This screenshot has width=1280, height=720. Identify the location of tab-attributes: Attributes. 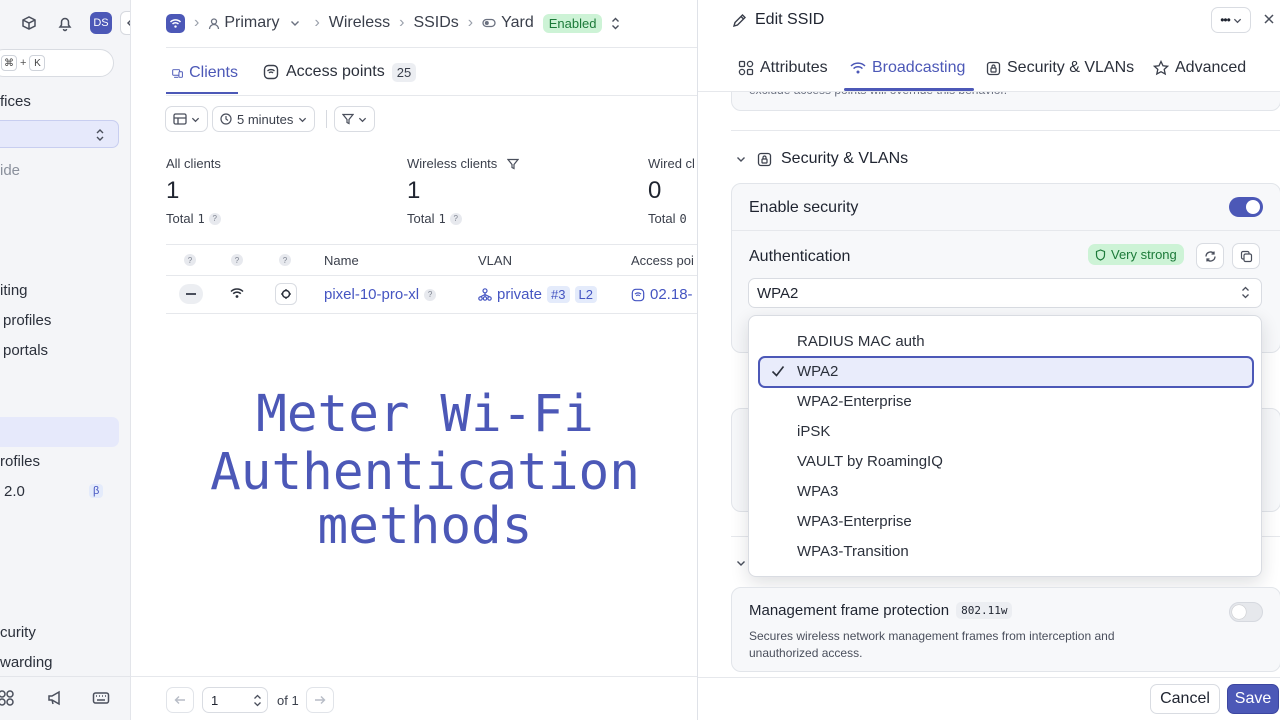
(783, 68).